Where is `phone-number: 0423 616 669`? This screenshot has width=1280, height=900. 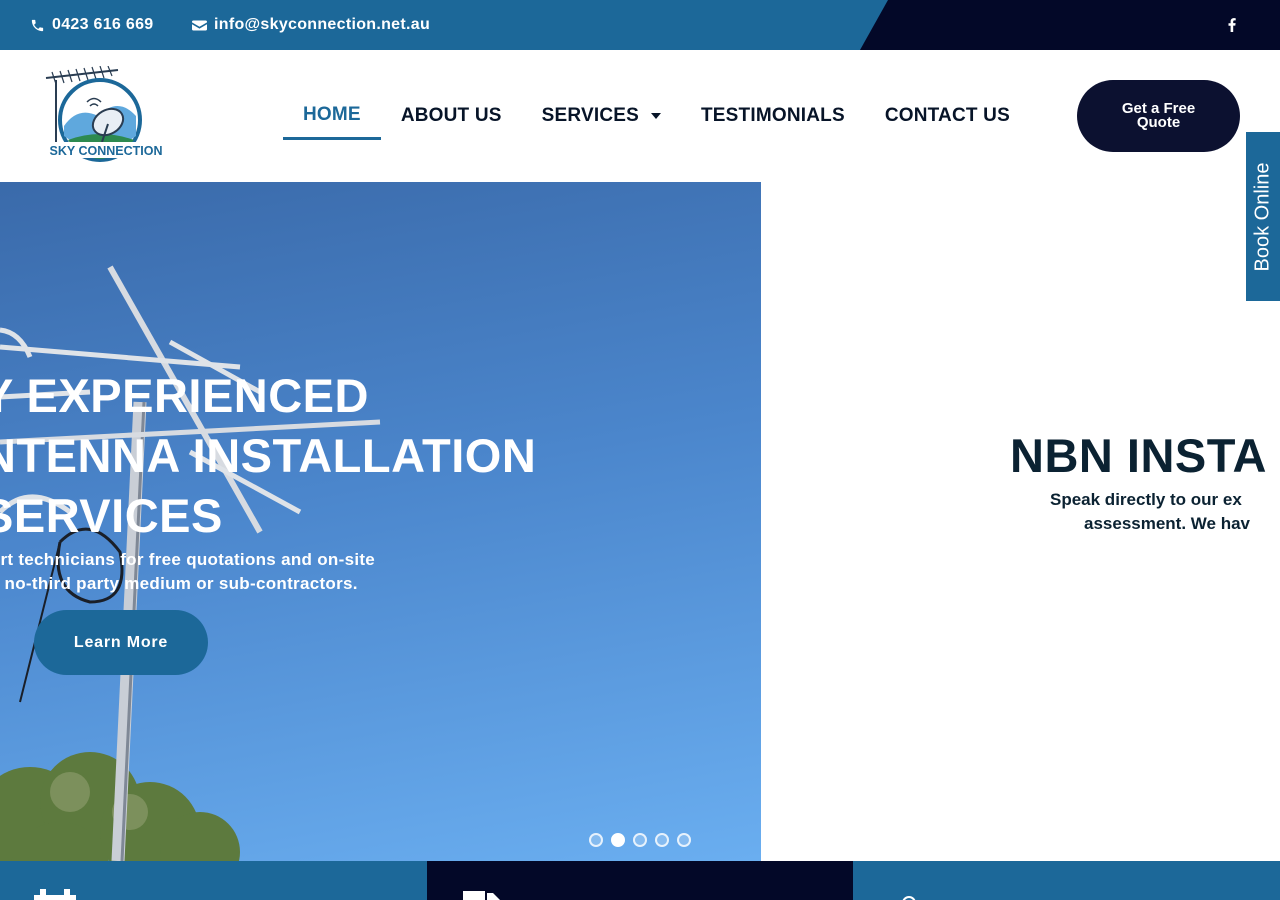 phone-number: 0423 616 669 is located at coordinates (103, 24).